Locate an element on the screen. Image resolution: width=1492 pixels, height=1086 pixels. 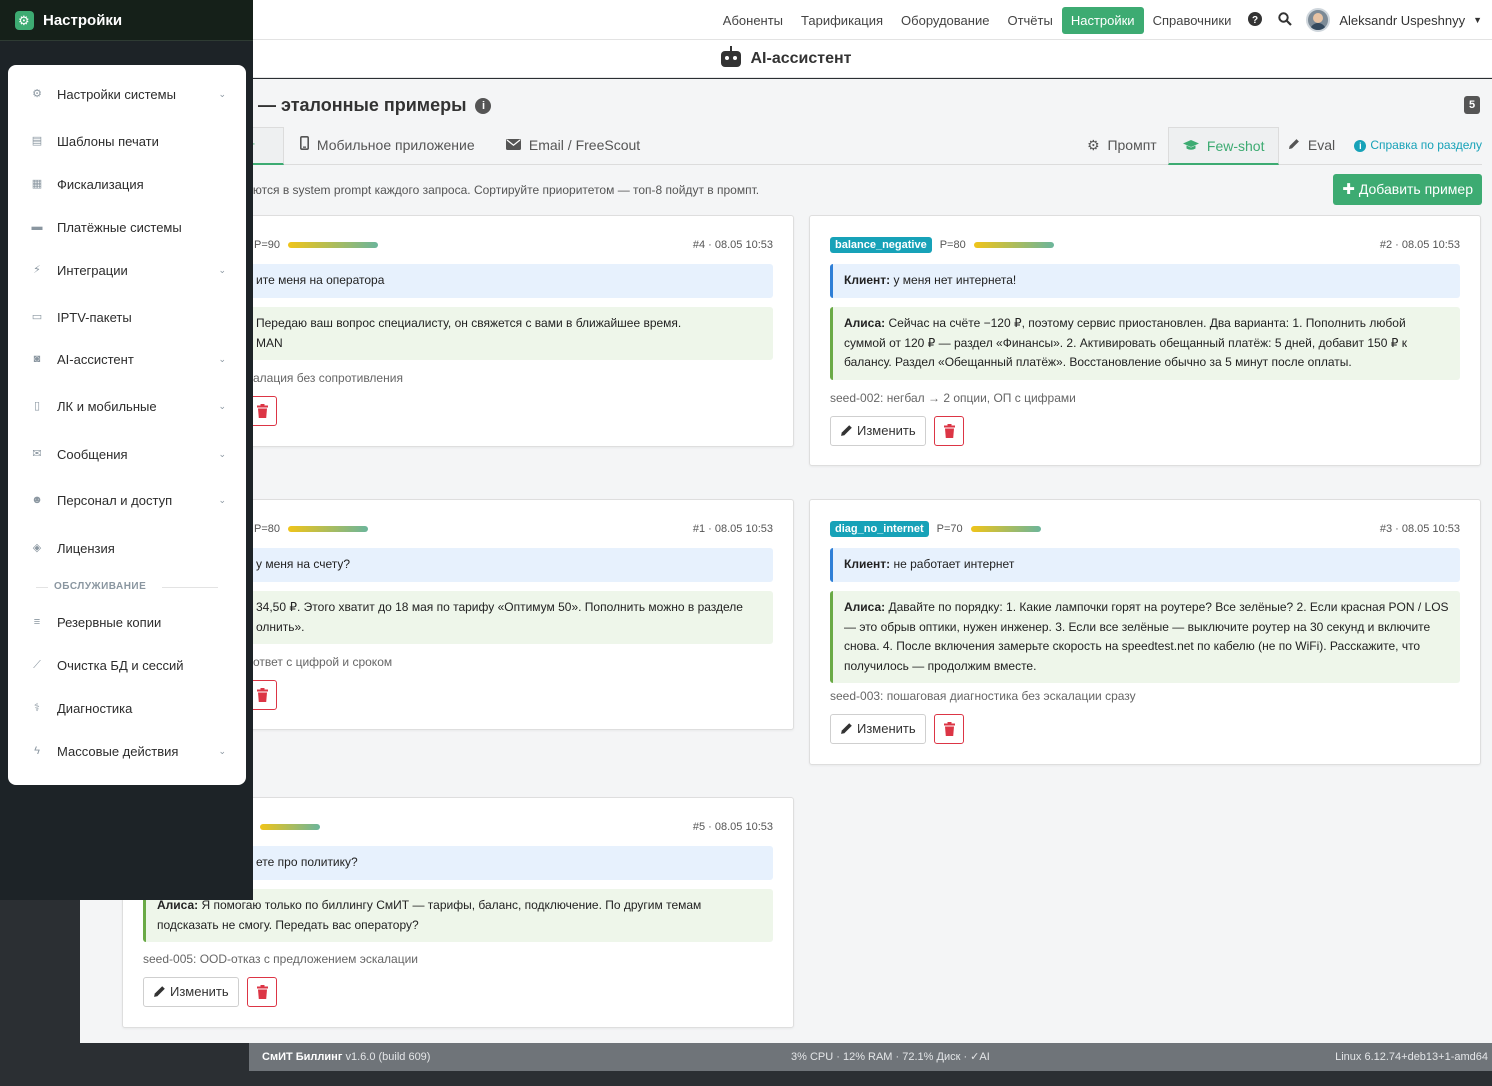
tab-mobile: Мобильное приложение is located at coordinates (387, 146).